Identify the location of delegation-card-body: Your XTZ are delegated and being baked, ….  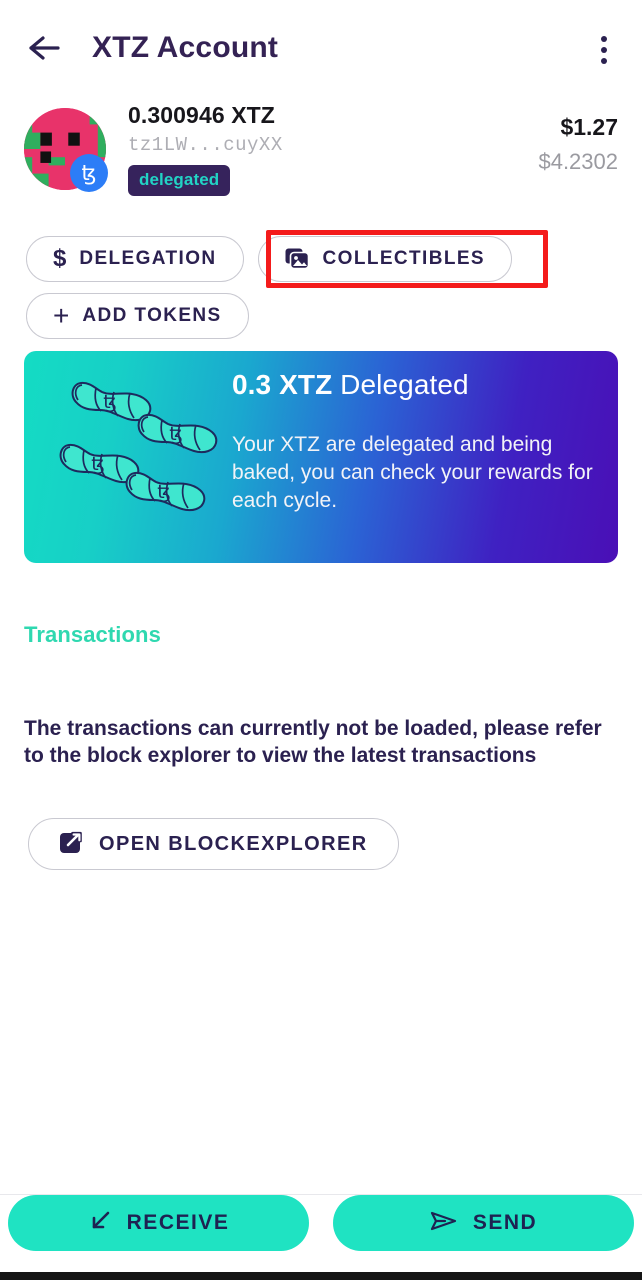
(412, 472).